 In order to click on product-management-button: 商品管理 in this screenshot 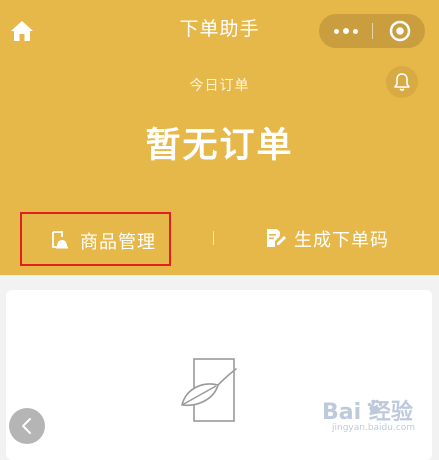, I will do `click(95, 239)`.